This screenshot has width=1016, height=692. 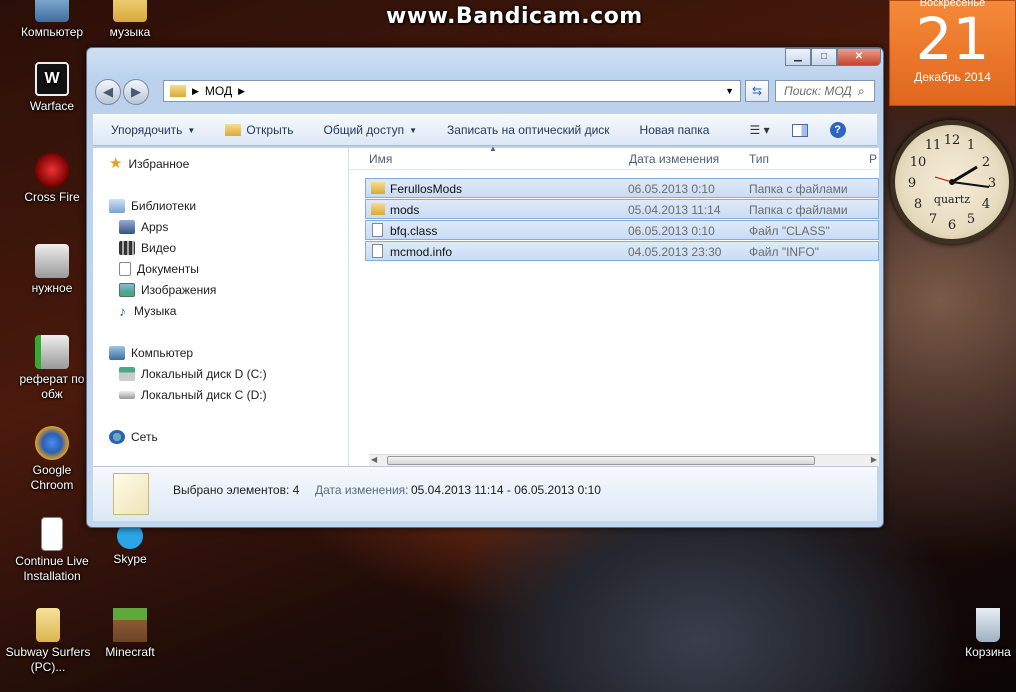 I want to click on library-icon, so click(x=117, y=206).